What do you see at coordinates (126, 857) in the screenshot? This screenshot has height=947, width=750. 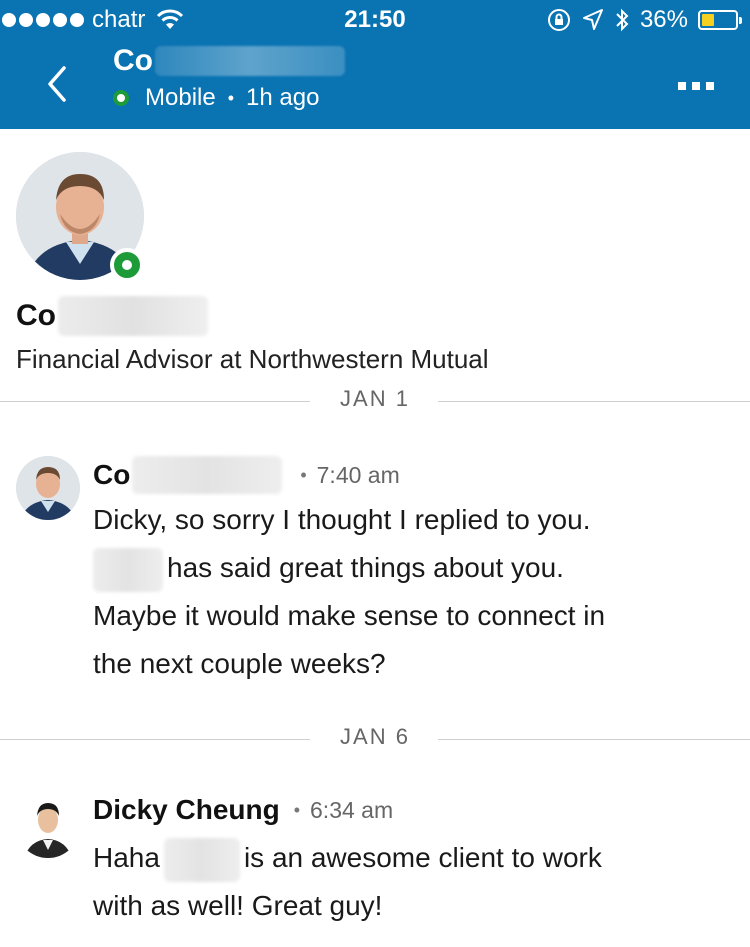 I see `message-line-text: Haha` at bounding box center [126, 857].